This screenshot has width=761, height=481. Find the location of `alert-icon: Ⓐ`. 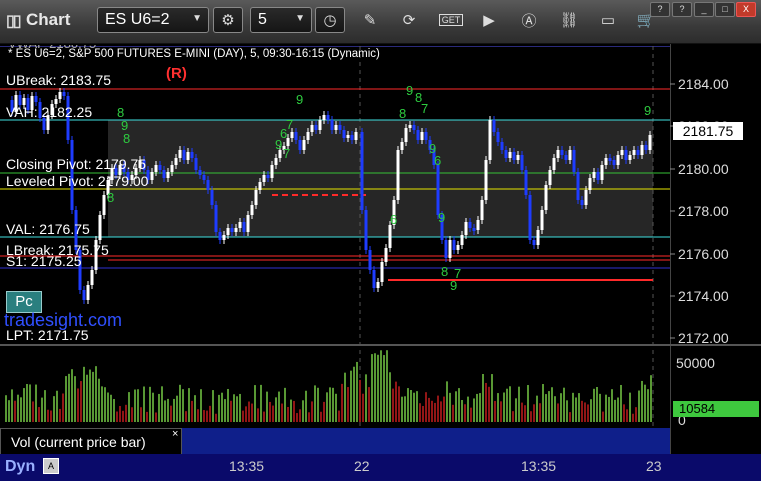

alert-icon: Ⓐ is located at coordinates (529, 21).